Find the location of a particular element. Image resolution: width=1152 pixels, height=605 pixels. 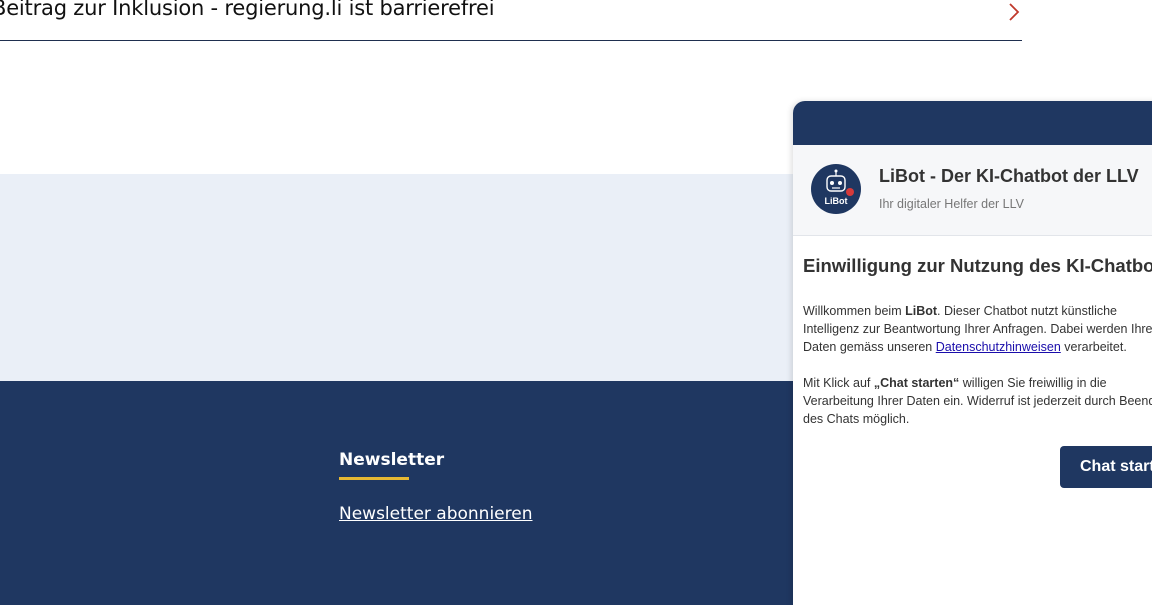

consent-text: Mit Klick auf is located at coordinates (838, 383).